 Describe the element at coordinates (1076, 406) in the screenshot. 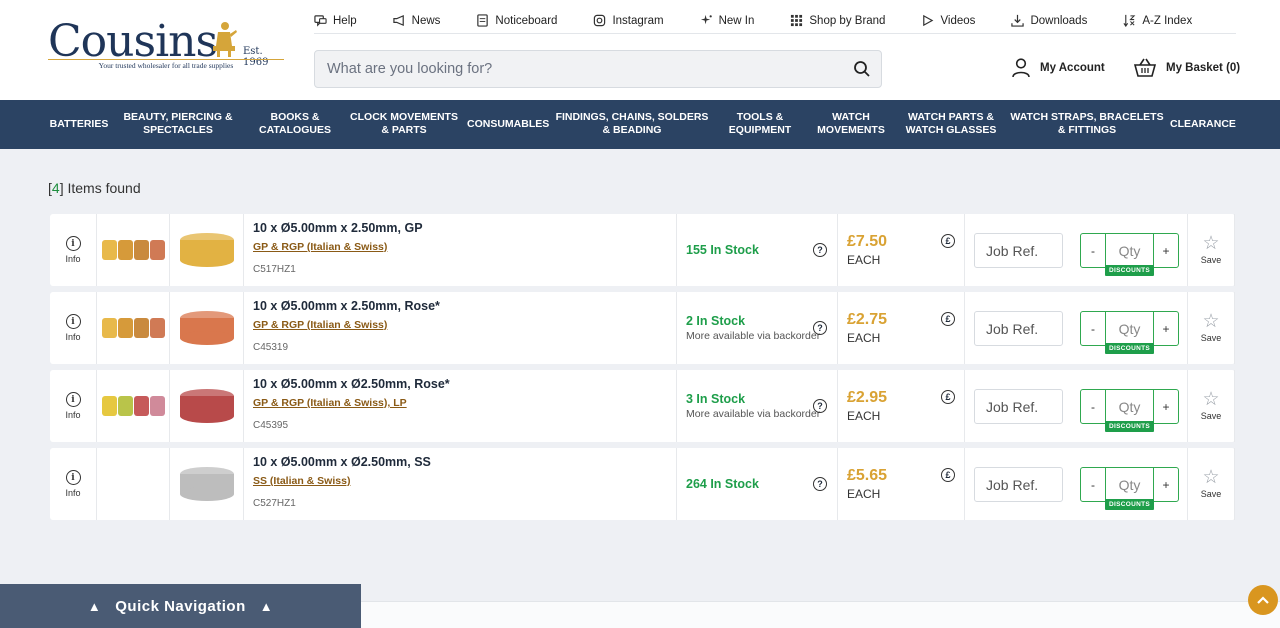

I see `order-cell: - +DISCOUNTS` at that location.